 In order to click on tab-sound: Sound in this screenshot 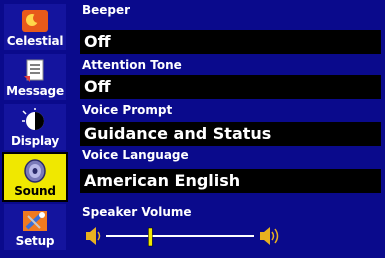, I will do `click(35, 177)`.